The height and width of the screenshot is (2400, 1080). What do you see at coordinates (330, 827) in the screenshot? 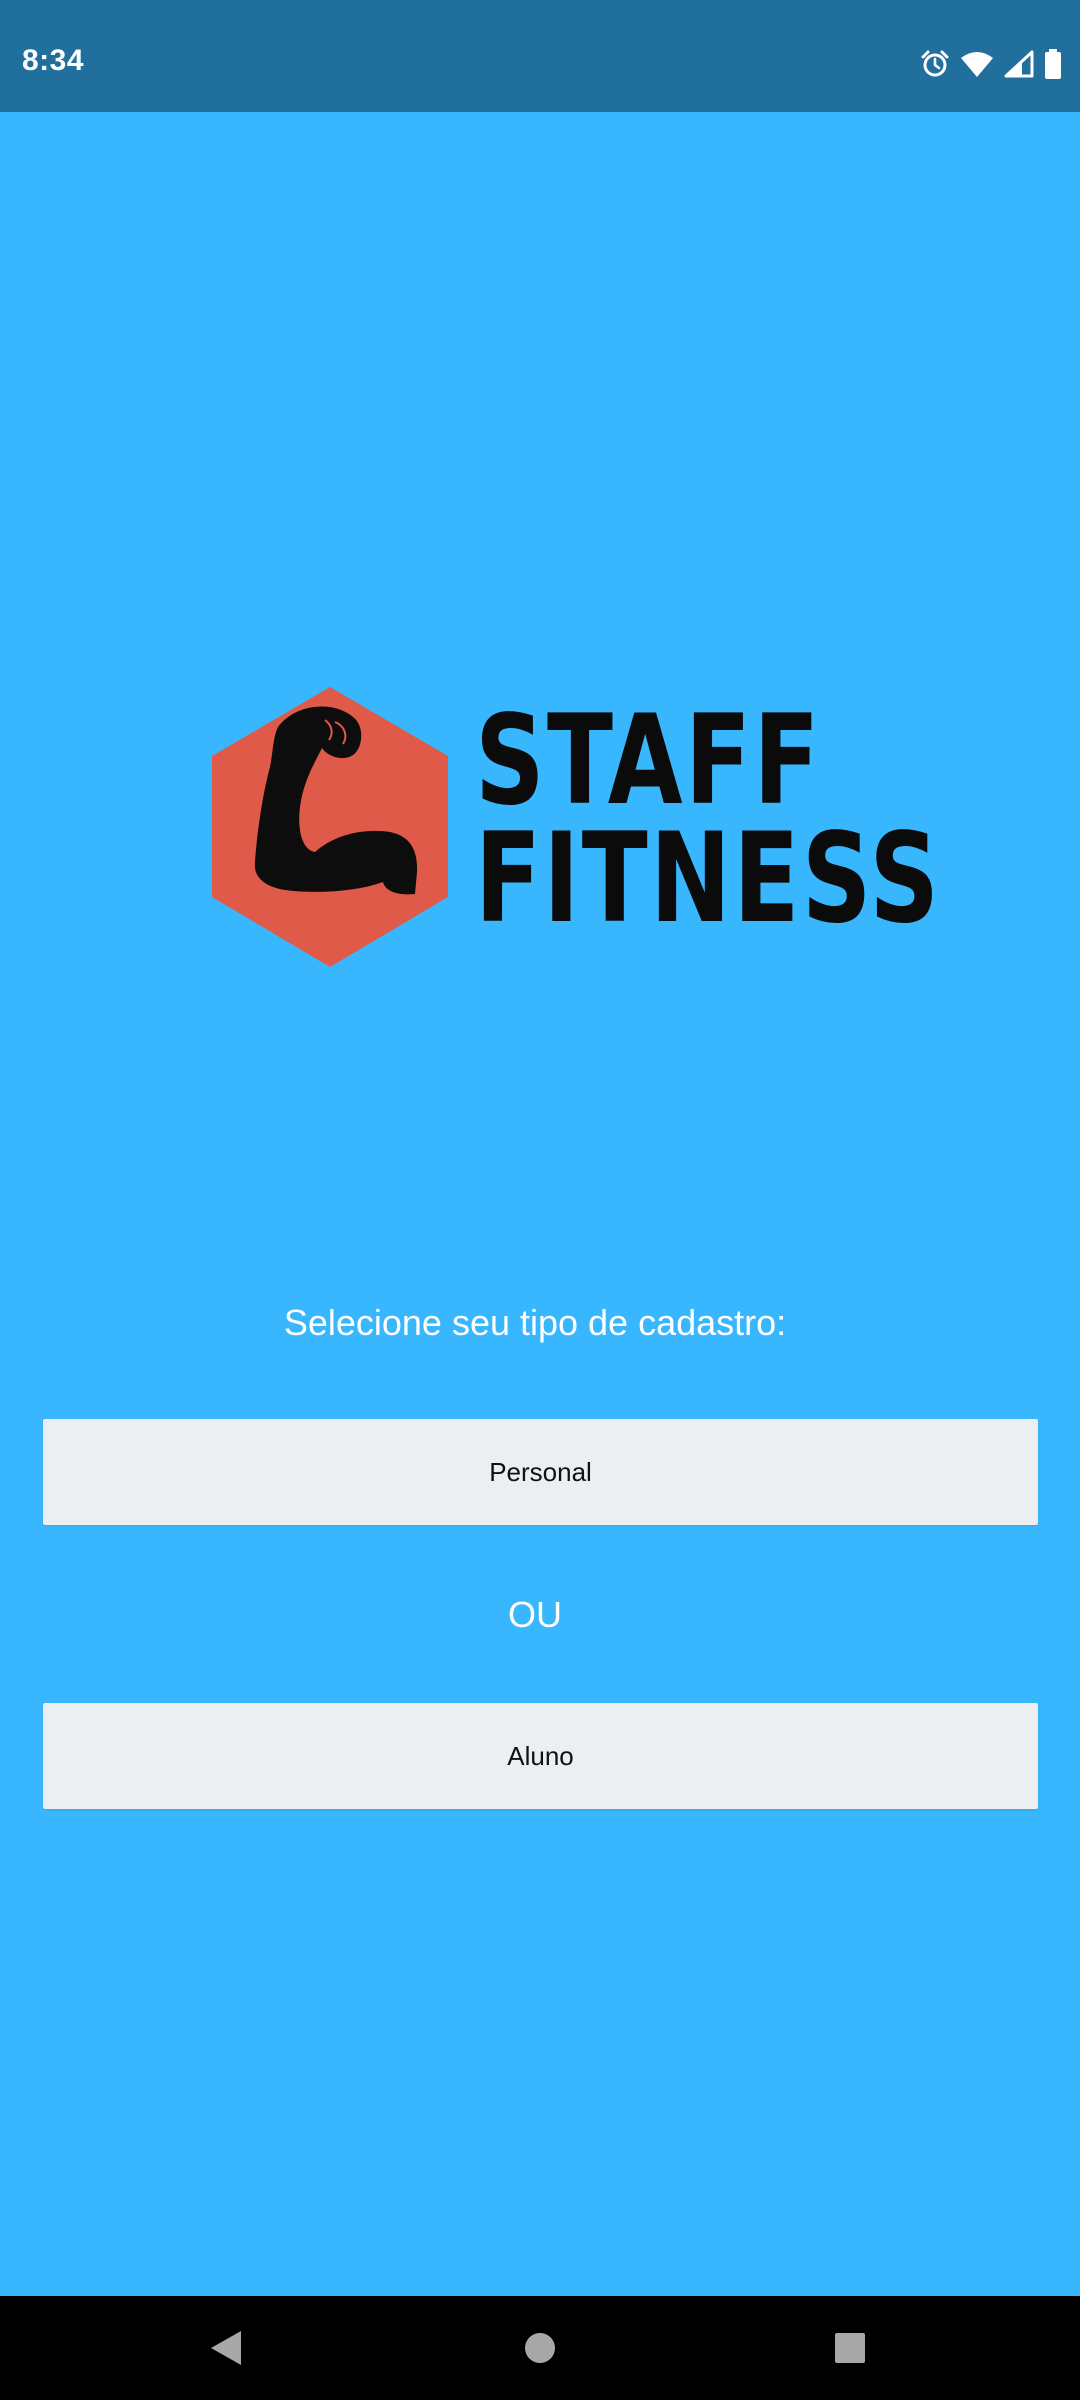
I see `logo-hexagon-biceps-icon` at bounding box center [330, 827].